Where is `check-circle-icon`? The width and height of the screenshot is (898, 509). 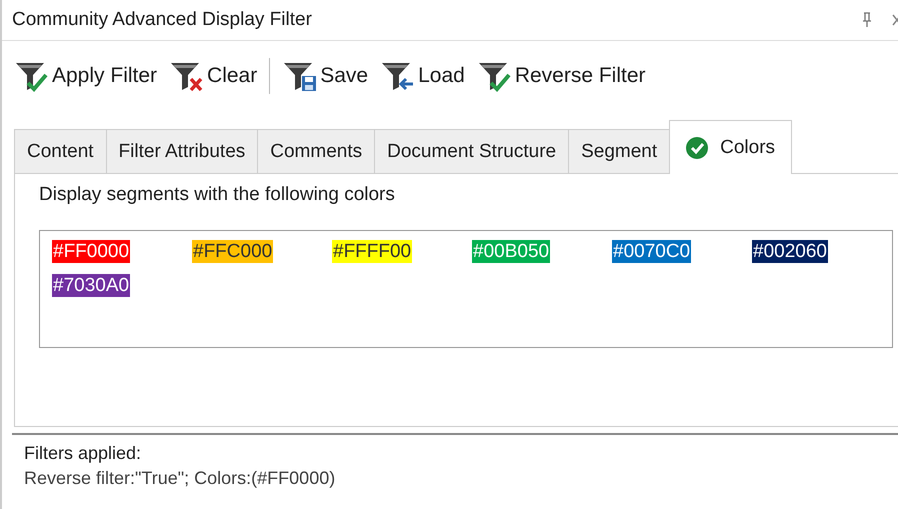
check-circle-icon is located at coordinates (697, 147).